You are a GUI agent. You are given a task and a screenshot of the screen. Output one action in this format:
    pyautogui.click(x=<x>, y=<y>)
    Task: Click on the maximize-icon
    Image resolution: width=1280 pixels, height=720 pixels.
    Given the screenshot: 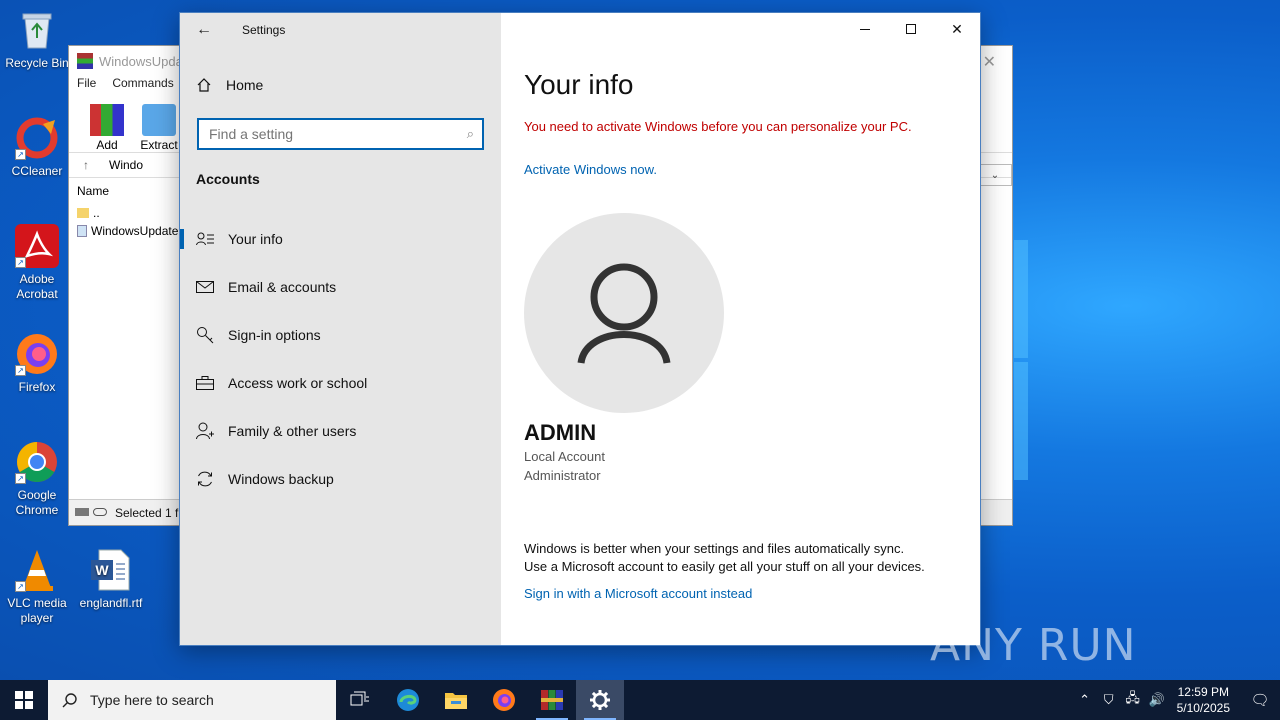 What is the action you would take?
    pyautogui.click(x=911, y=29)
    